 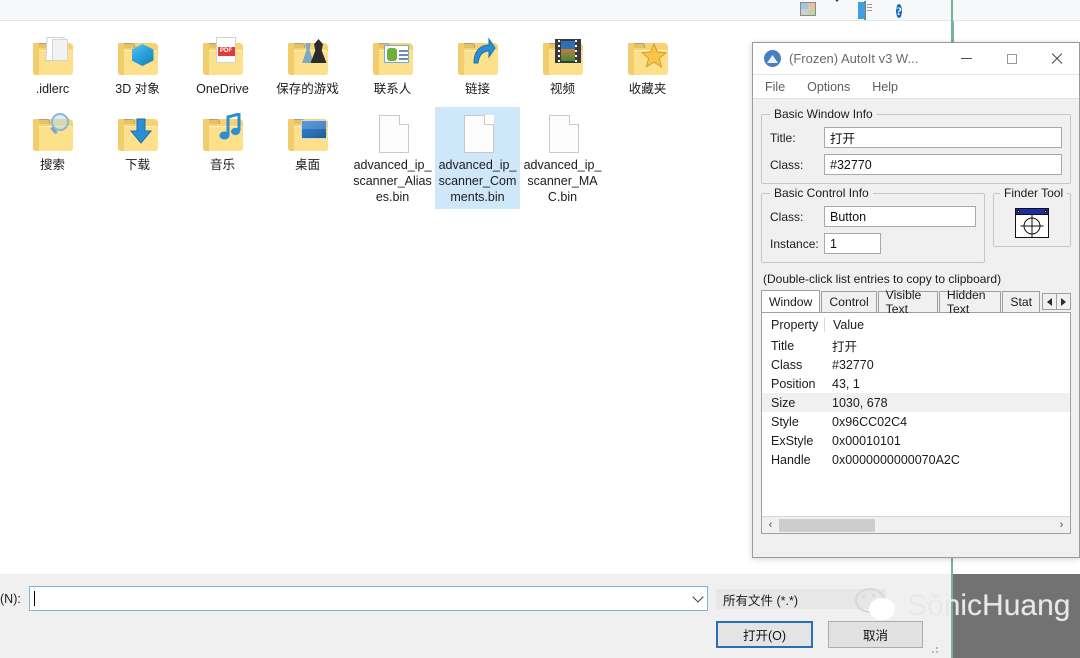 What do you see at coordinates (916, 345) in the screenshot?
I see `property-row: Title 打开` at bounding box center [916, 345].